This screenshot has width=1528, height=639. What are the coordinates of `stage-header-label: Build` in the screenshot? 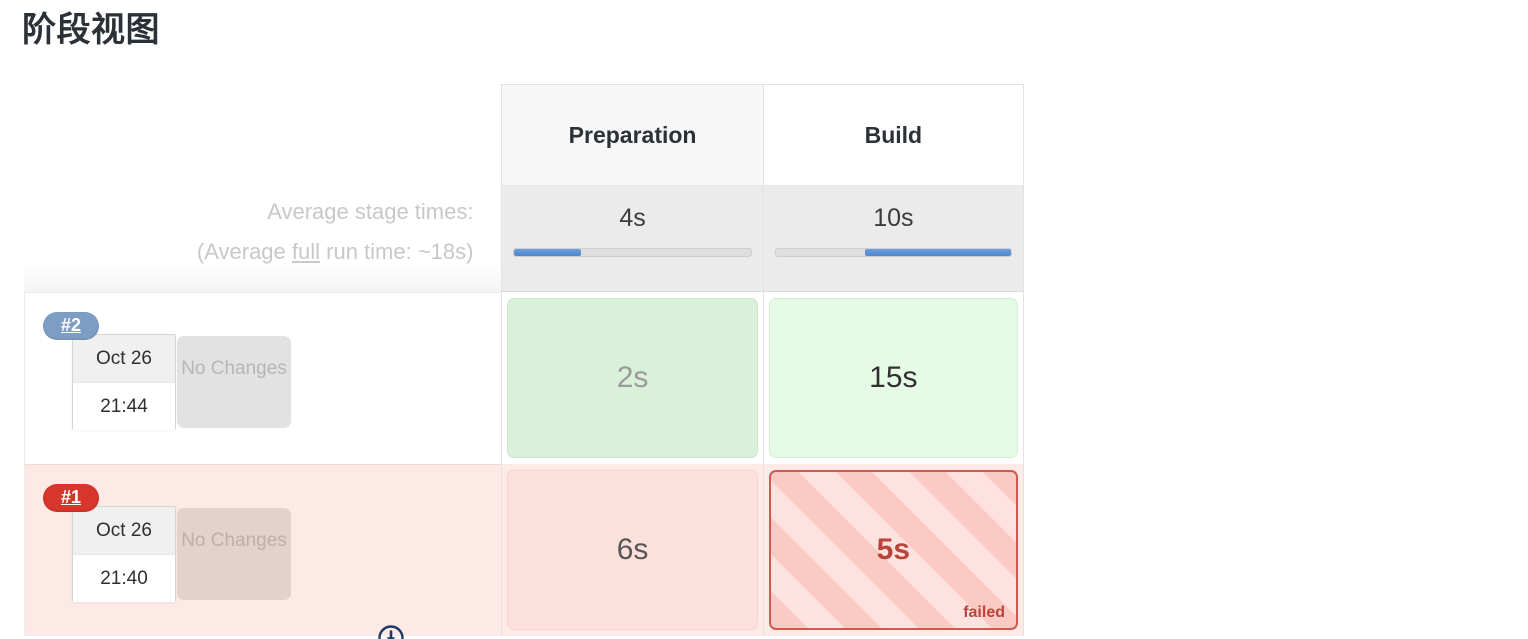 It's located at (893, 134).